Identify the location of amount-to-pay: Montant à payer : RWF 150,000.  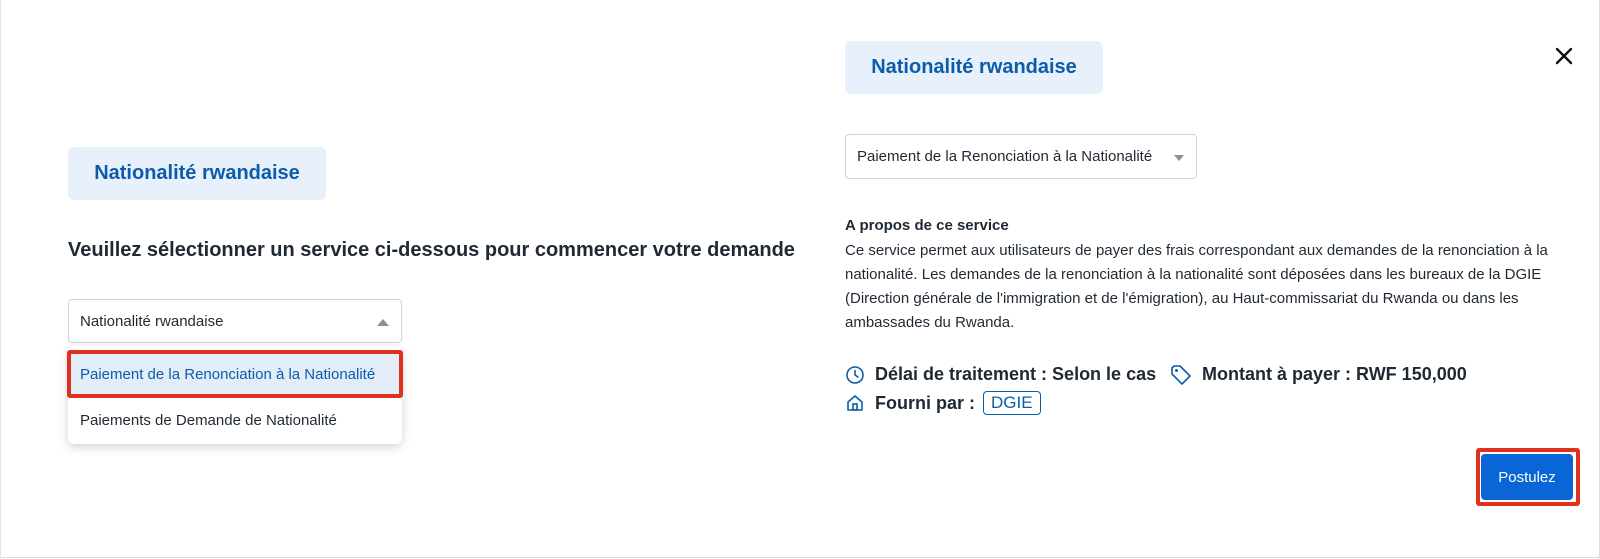
(1318, 374).